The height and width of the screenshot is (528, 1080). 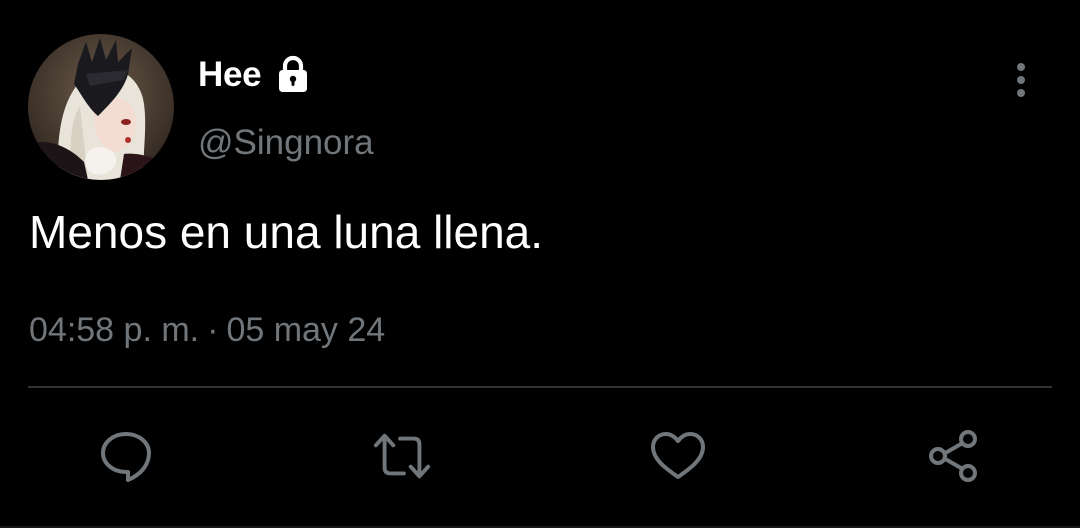 I want to click on reply-button, so click(x=126, y=456).